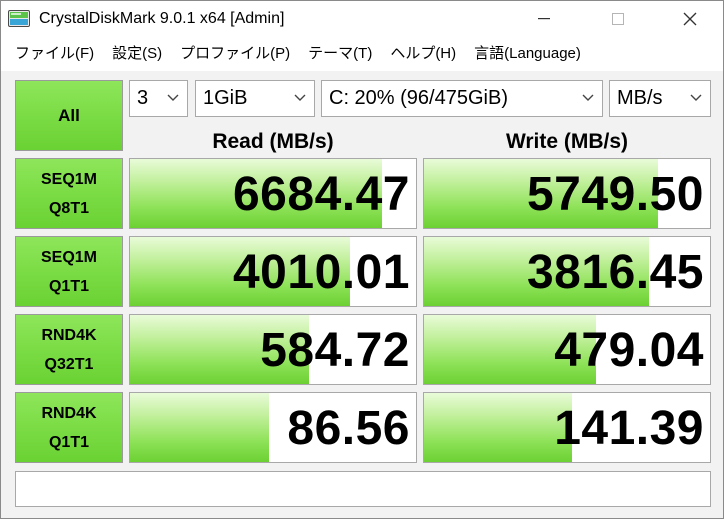 This screenshot has height=519, width=724. I want to click on rnd4k-q32t1-button: RND4K Q32T1, so click(69, 349).